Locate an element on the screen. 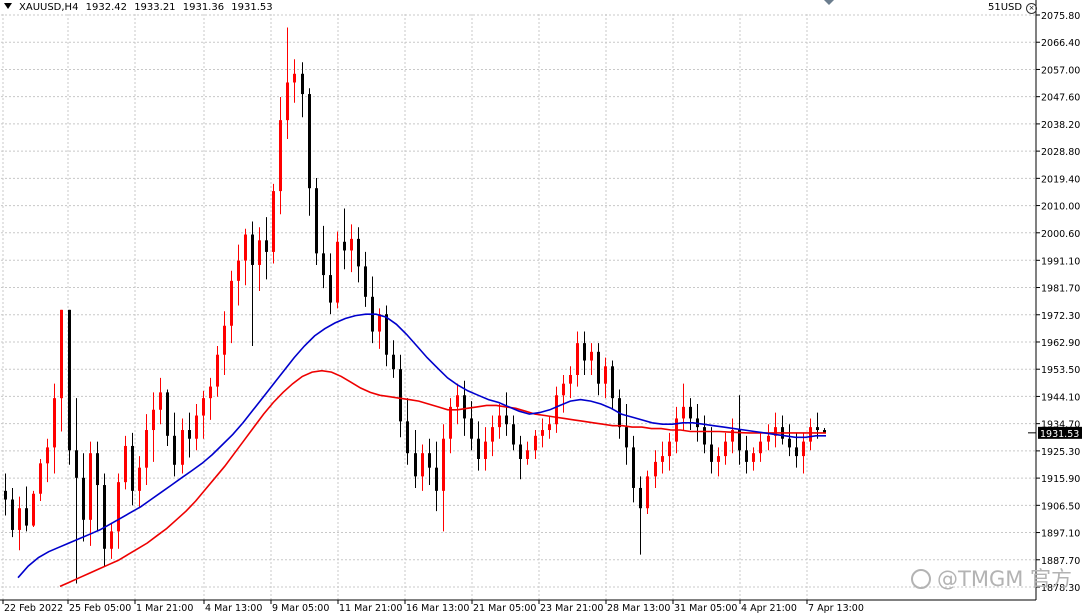  x-tick-label: 31 Mar 05:00 is located at coordinates (705, 608).